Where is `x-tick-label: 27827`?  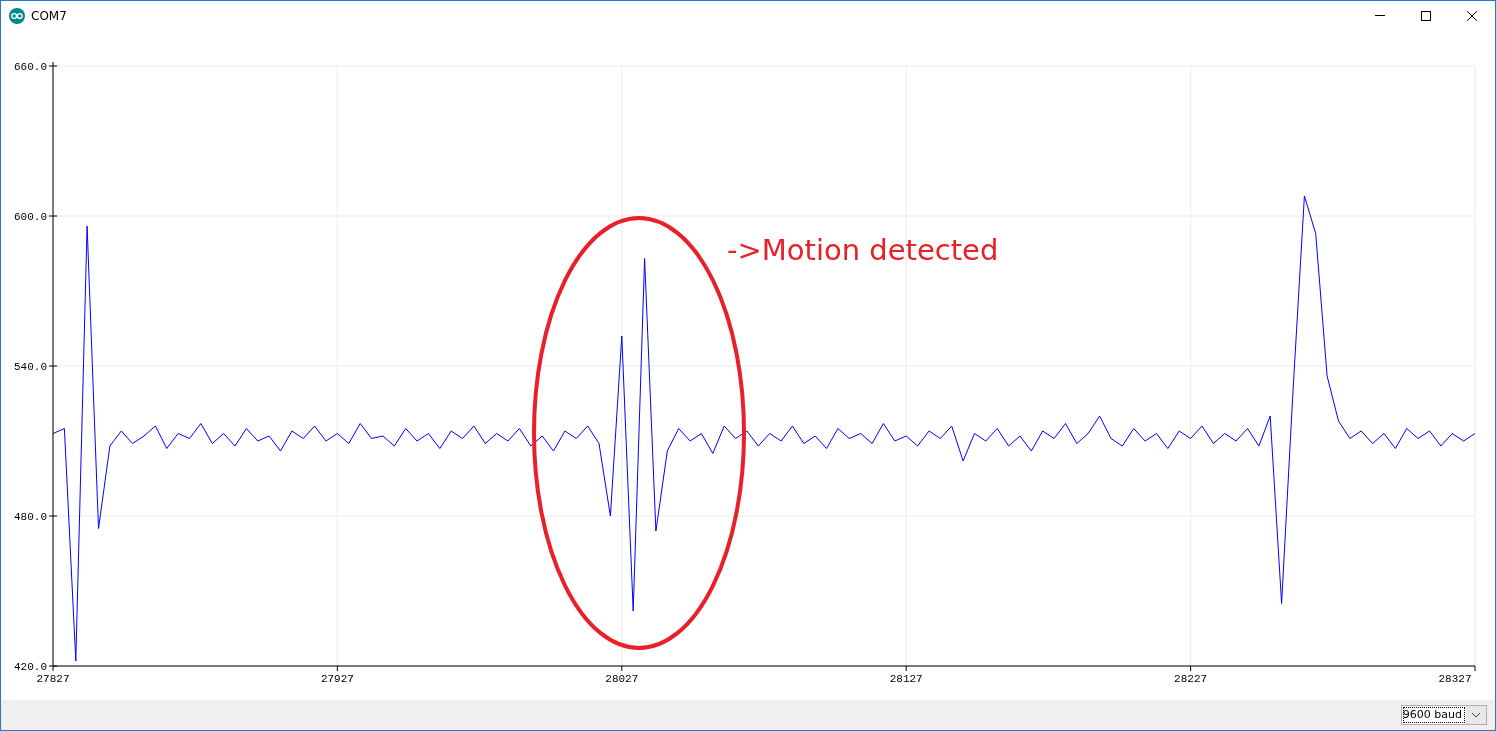
x-tick-label: 27827 is located at coordinates (53, 679).